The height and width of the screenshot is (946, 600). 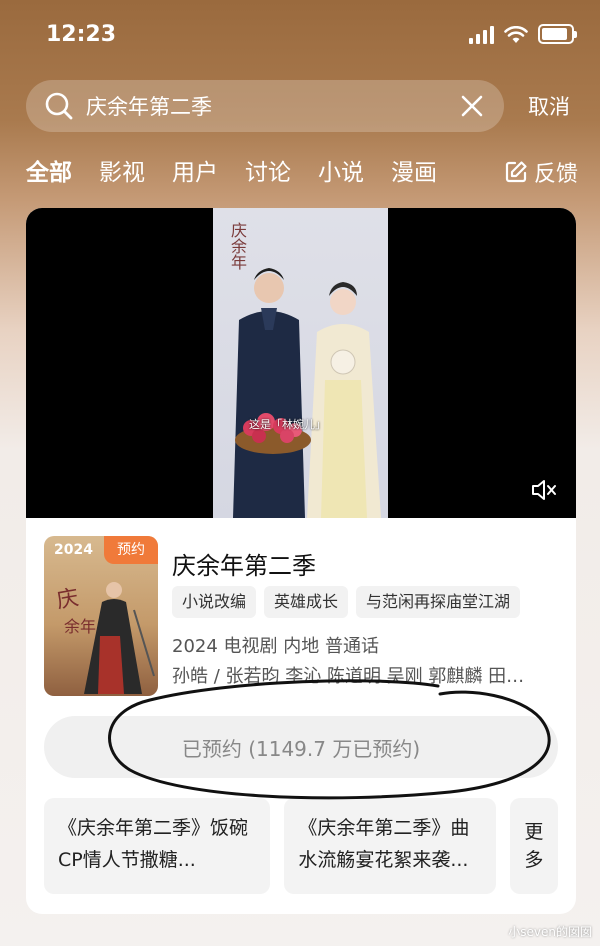 I want to click on tab-discussion: 讨论, so click(x=268, y=170).